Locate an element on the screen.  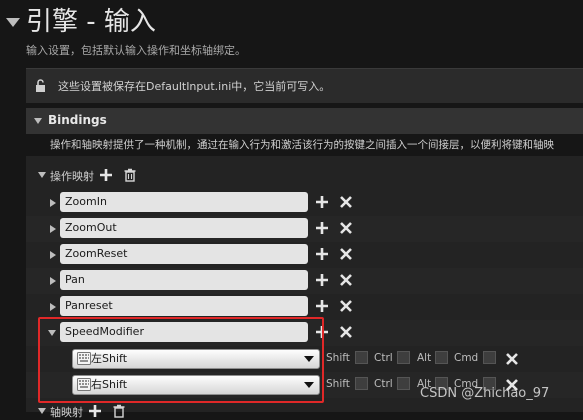
notice-text: 这些设置被保存在DefaultInput.ini中，它当前可写入。 is located at coordinates (194, 86).